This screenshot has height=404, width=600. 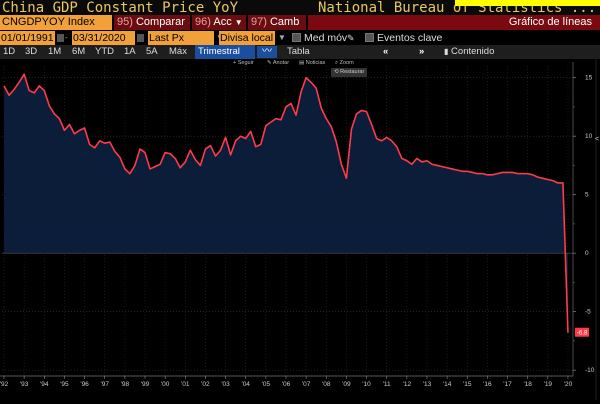 I want to click on range-5a: 5A, so click(x=152, y=52).